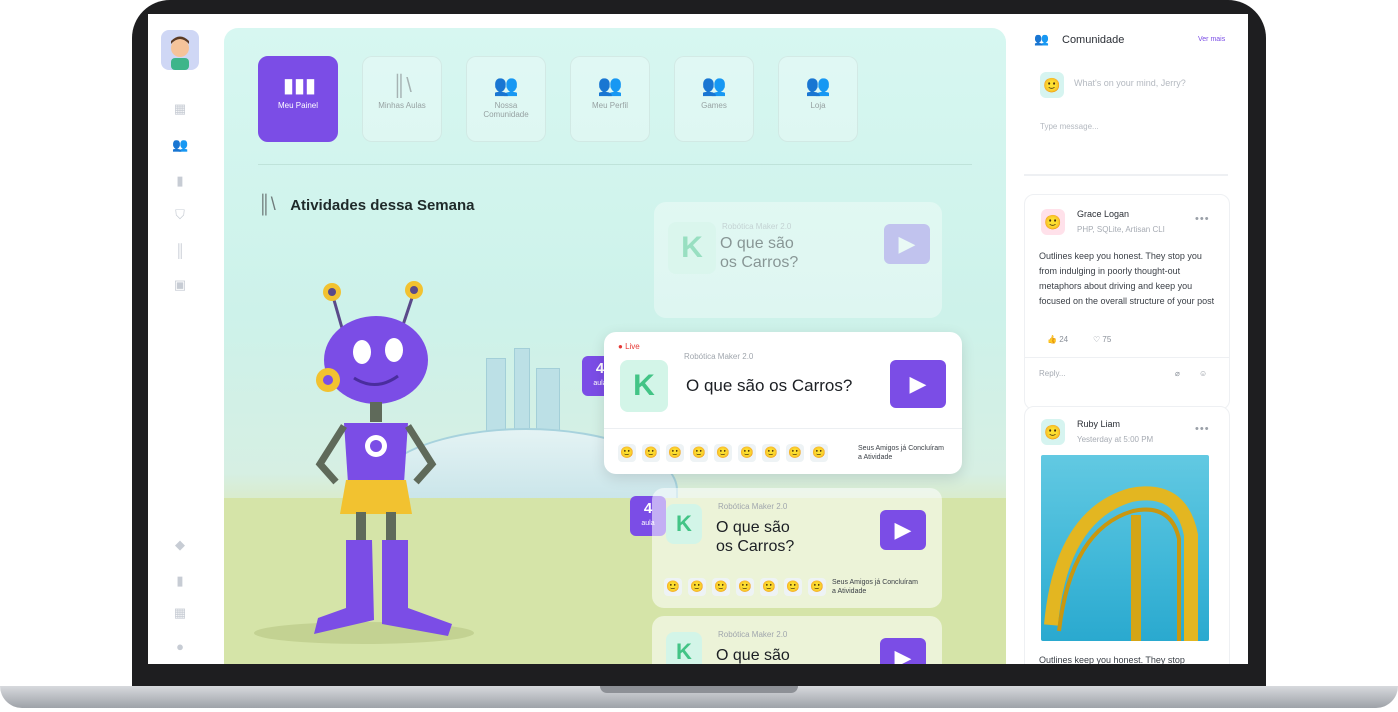 The width and height of the screenshot is (1398, 712). Describe the element at coordinates (1125, 548) in the screenshot. I see `roller-coaster-photo` at that location.